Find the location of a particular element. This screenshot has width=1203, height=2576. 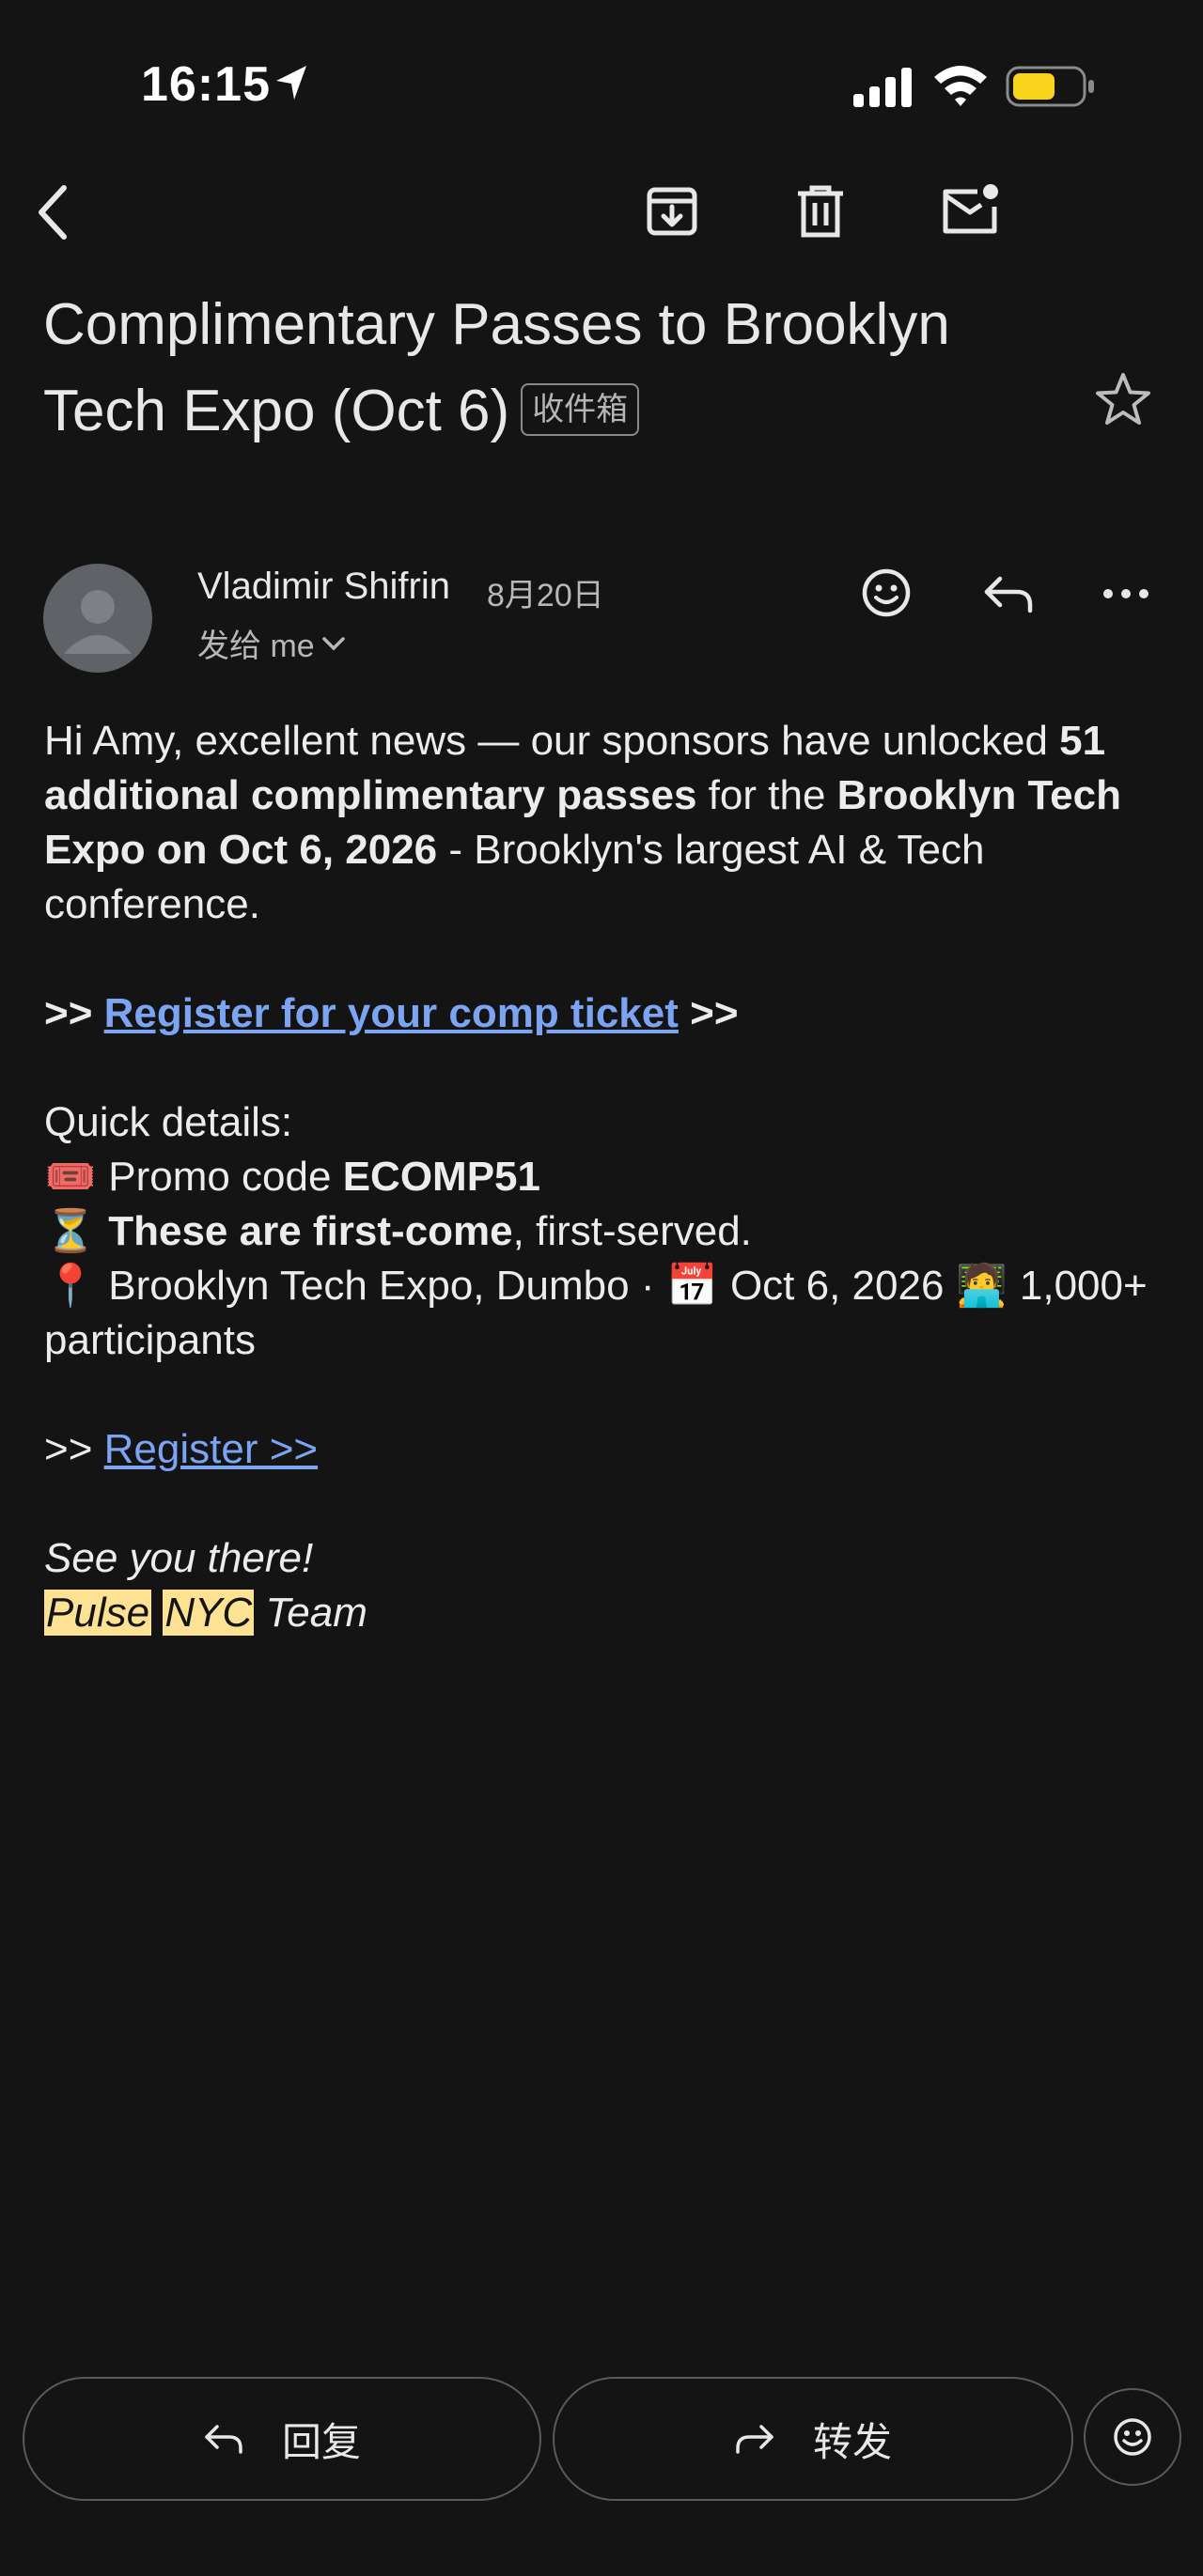

recipient-details-toggle: 发给 me is located at coordinates (272, 643).